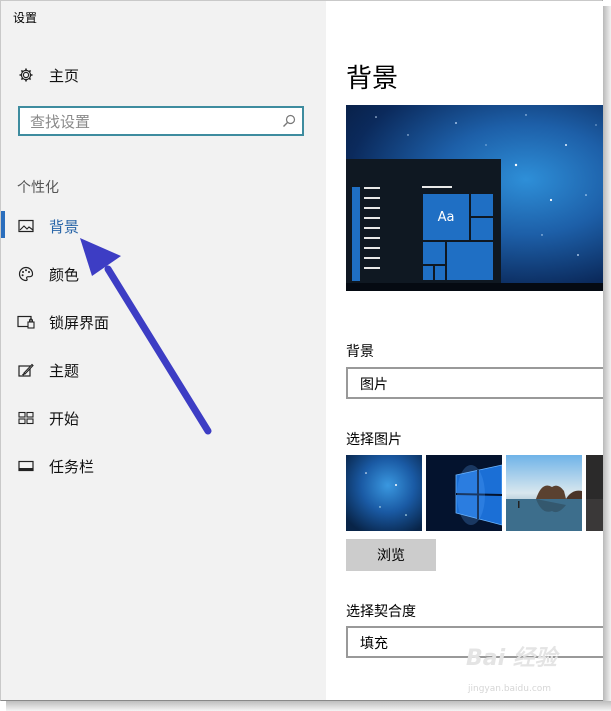 This screenshot has width=611, height=711. Describe the element at coordinates (163, 370) in the screenshot. I see `sidebar-item-themes: 主题` at that location.